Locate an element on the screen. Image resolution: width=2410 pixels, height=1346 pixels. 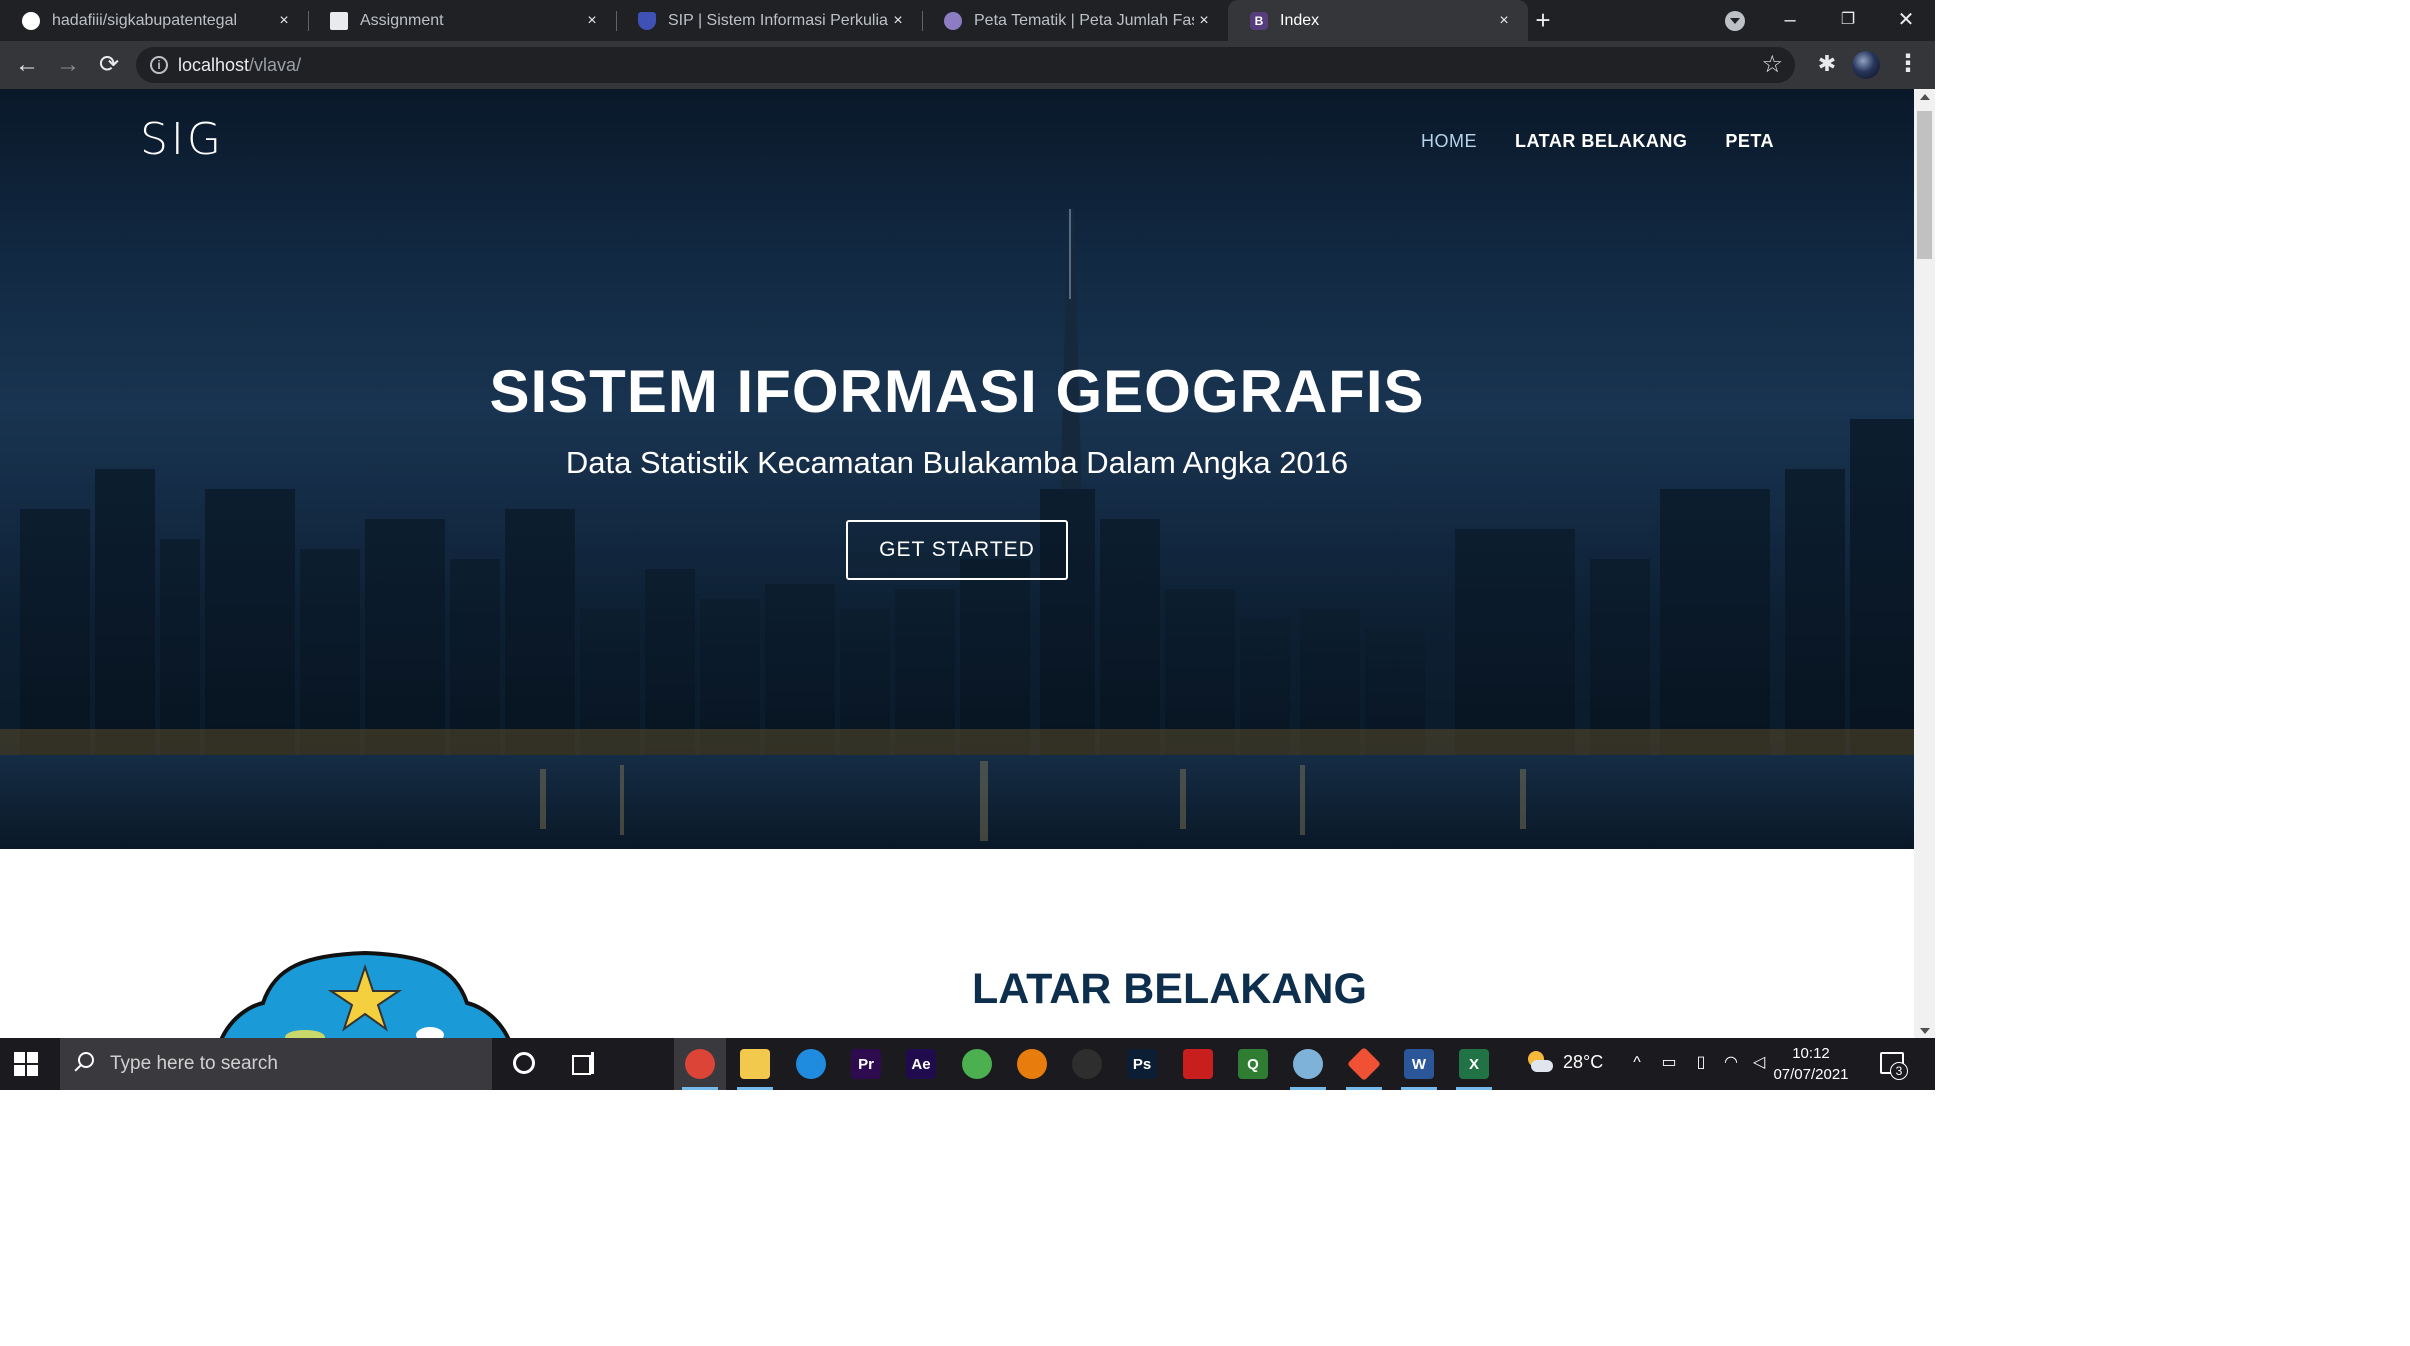
taskbar-app-word: W is located at coordinates (1419, 1064).